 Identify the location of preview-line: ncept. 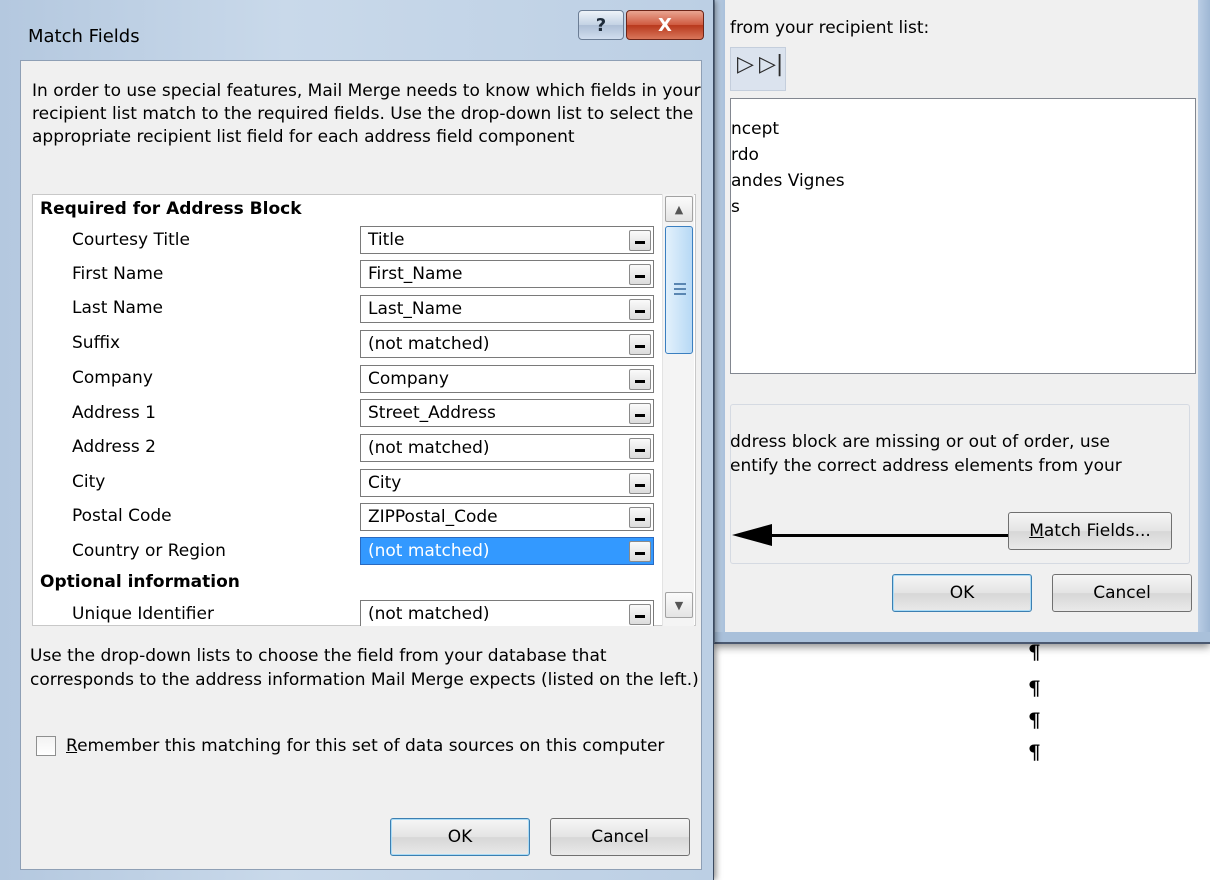
(755, 129).